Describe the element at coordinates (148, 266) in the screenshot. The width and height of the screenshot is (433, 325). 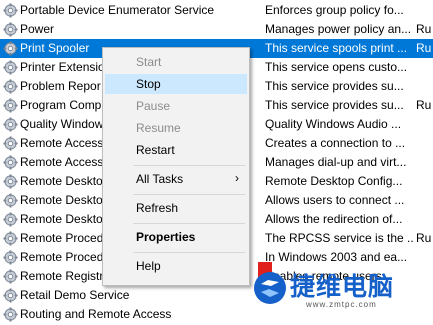
I see `menu-item-help-label: Help` at that location.